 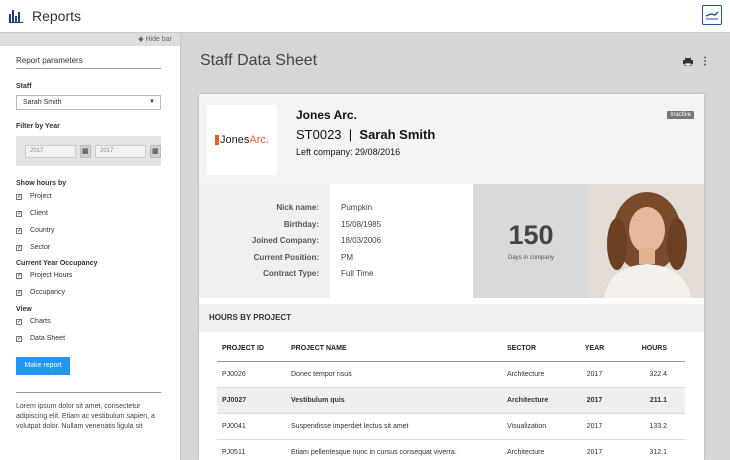 I want to click on staff-label: Staff, so click(x=24, y=86).